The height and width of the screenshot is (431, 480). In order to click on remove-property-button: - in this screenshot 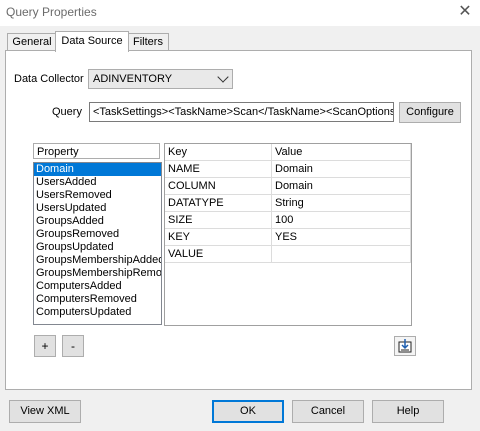, I will do `click(73, 346)`.